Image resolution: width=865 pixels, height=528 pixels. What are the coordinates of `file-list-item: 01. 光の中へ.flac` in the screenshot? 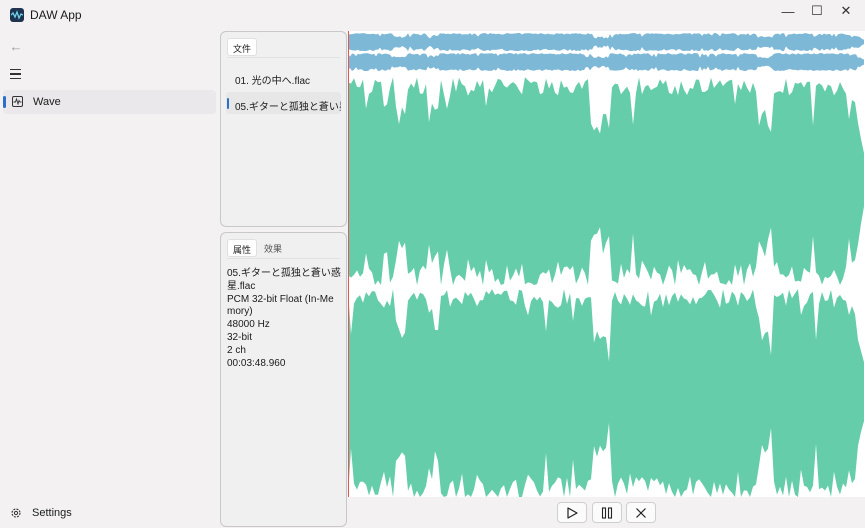 It's located at (283, 77).